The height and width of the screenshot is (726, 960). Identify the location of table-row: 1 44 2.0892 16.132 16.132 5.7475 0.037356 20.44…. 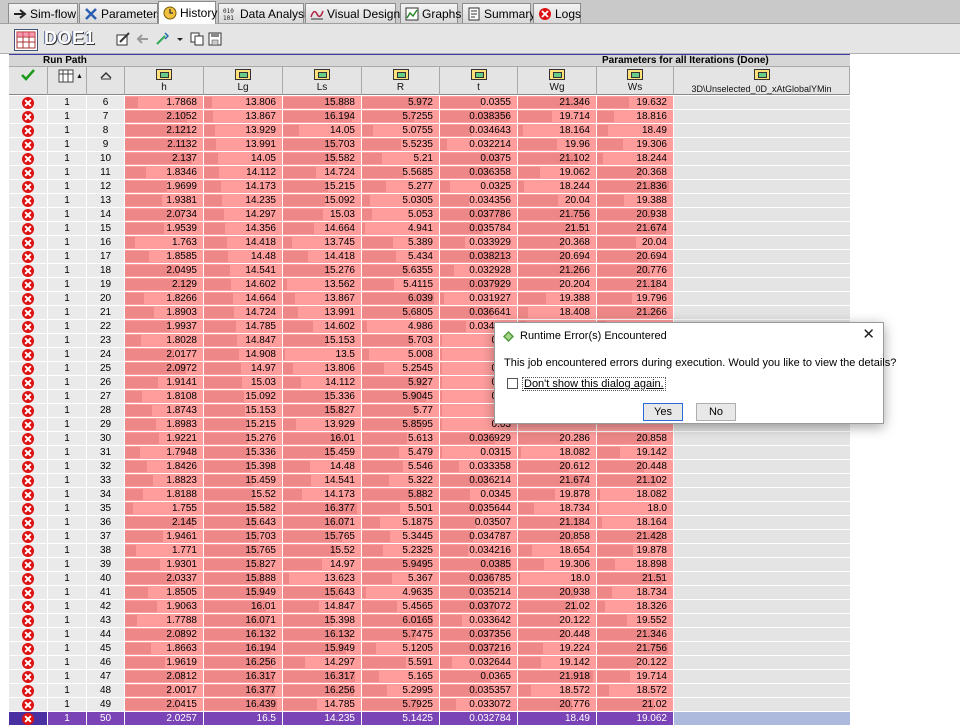
(429, 635).